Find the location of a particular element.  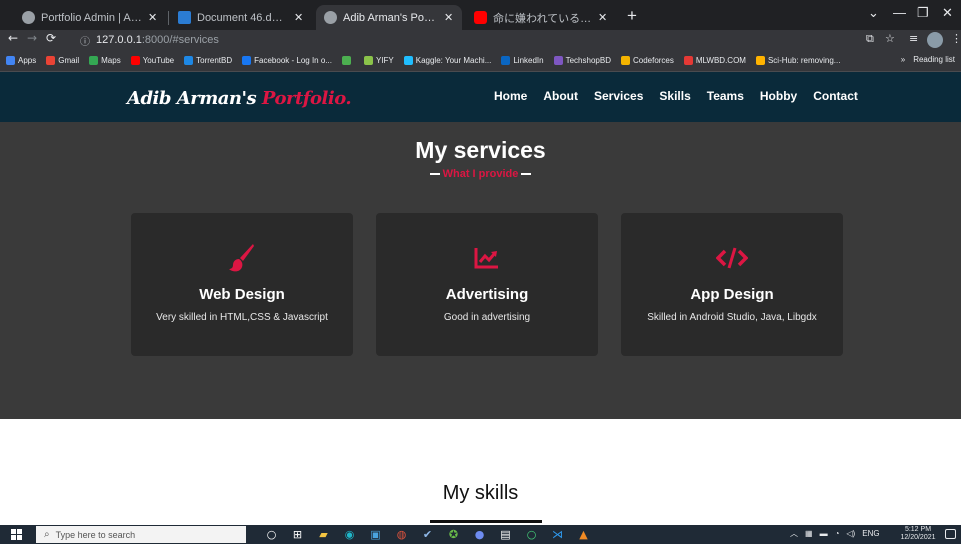

maximize-icon: ❐ is located at coordinates (923, 13).